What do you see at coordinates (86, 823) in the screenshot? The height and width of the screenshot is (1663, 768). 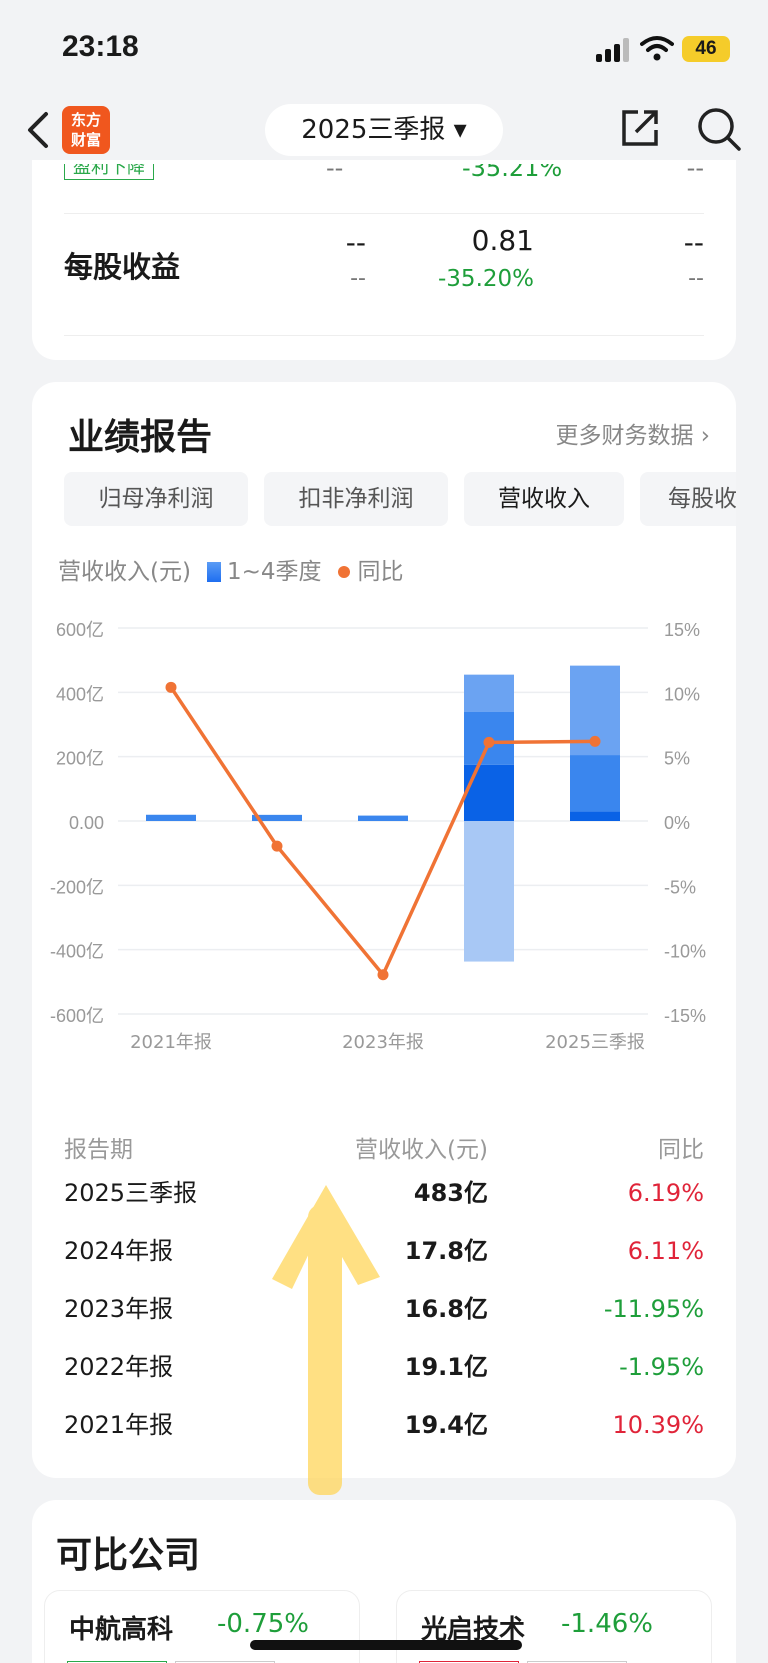 I see `y-tick-label: 0.00` at bounding box center [86, 823].